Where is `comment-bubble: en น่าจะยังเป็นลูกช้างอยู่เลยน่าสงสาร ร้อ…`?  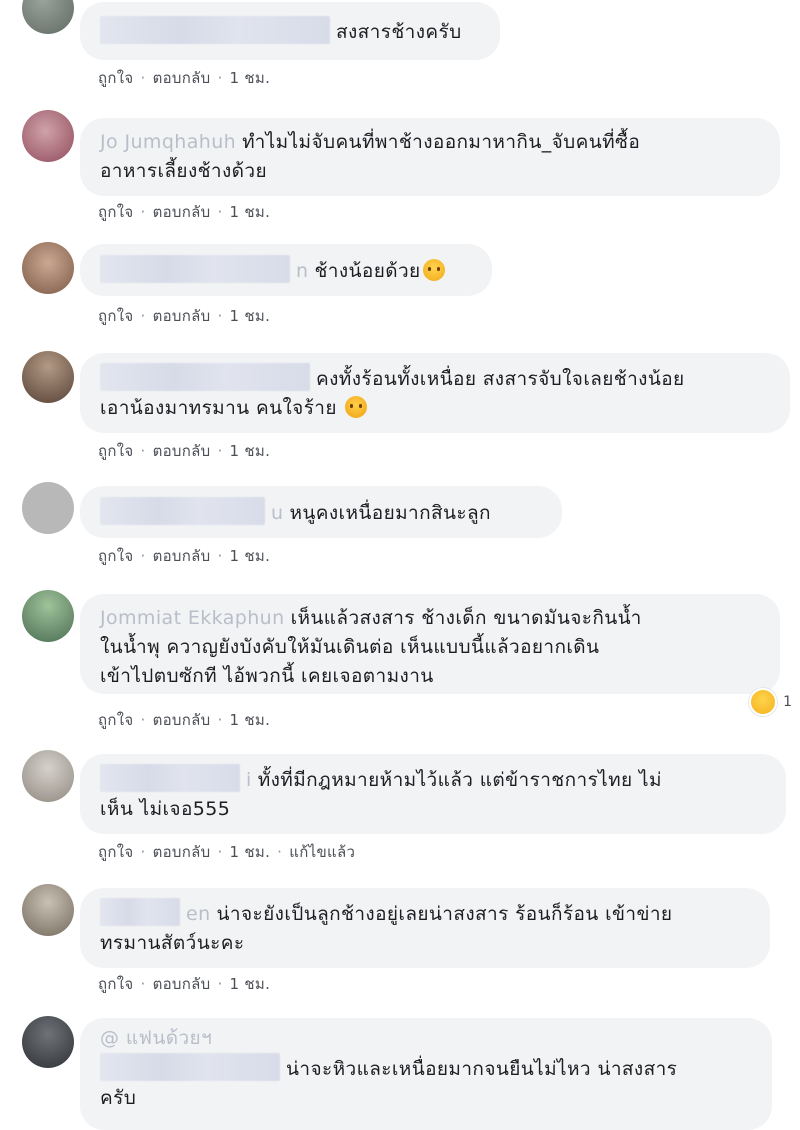 comment-bubble: en น่าจะยังเป็นลูกช้างอยู่เลยน่าสงสาร ร้อ… is located at coordinates (425, 928).